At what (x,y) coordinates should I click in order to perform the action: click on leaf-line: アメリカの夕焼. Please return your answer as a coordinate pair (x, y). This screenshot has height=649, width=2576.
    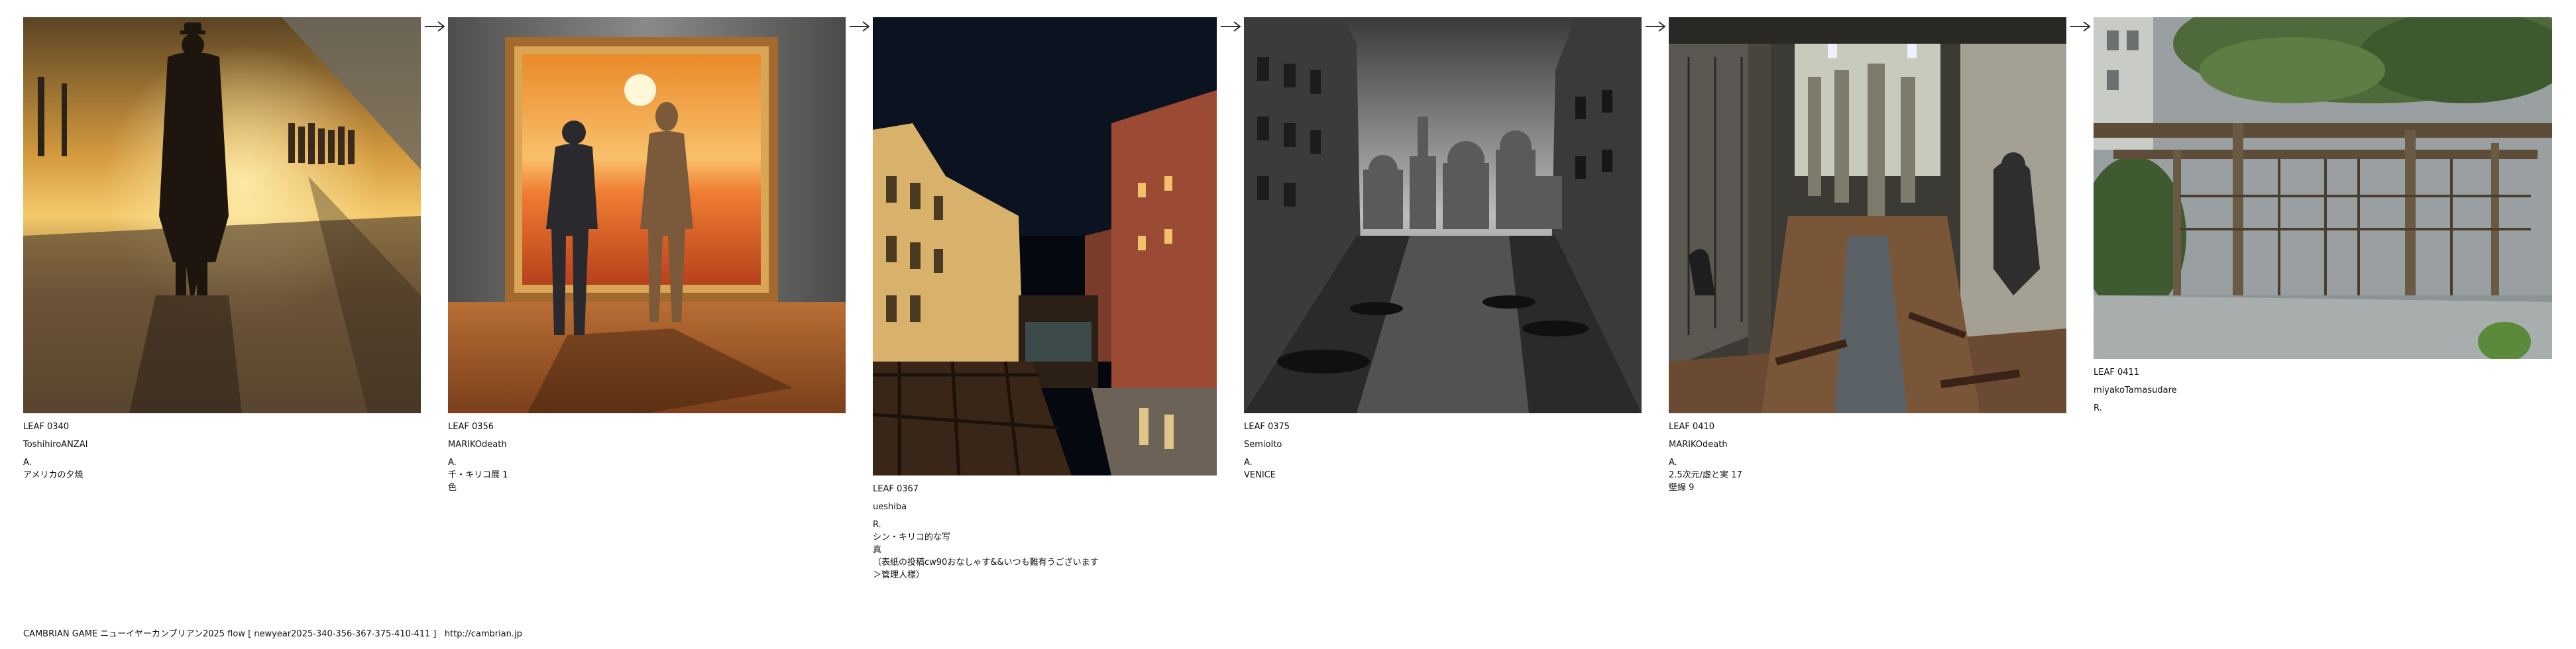
    Looking at the image, I should click on (53, 475).